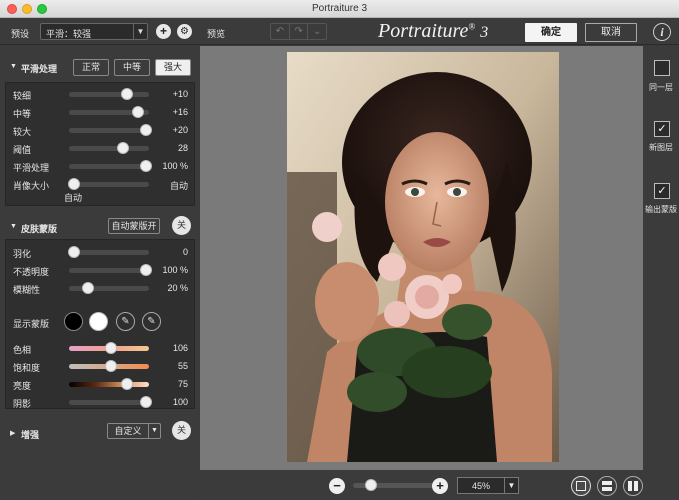 Image resolution: width=679 pixels, height=500 pixels. What do you see at coordinates (337, 486) in the screenshot?
I see `zoom-out-button: −` at bounding box center [337, 486].